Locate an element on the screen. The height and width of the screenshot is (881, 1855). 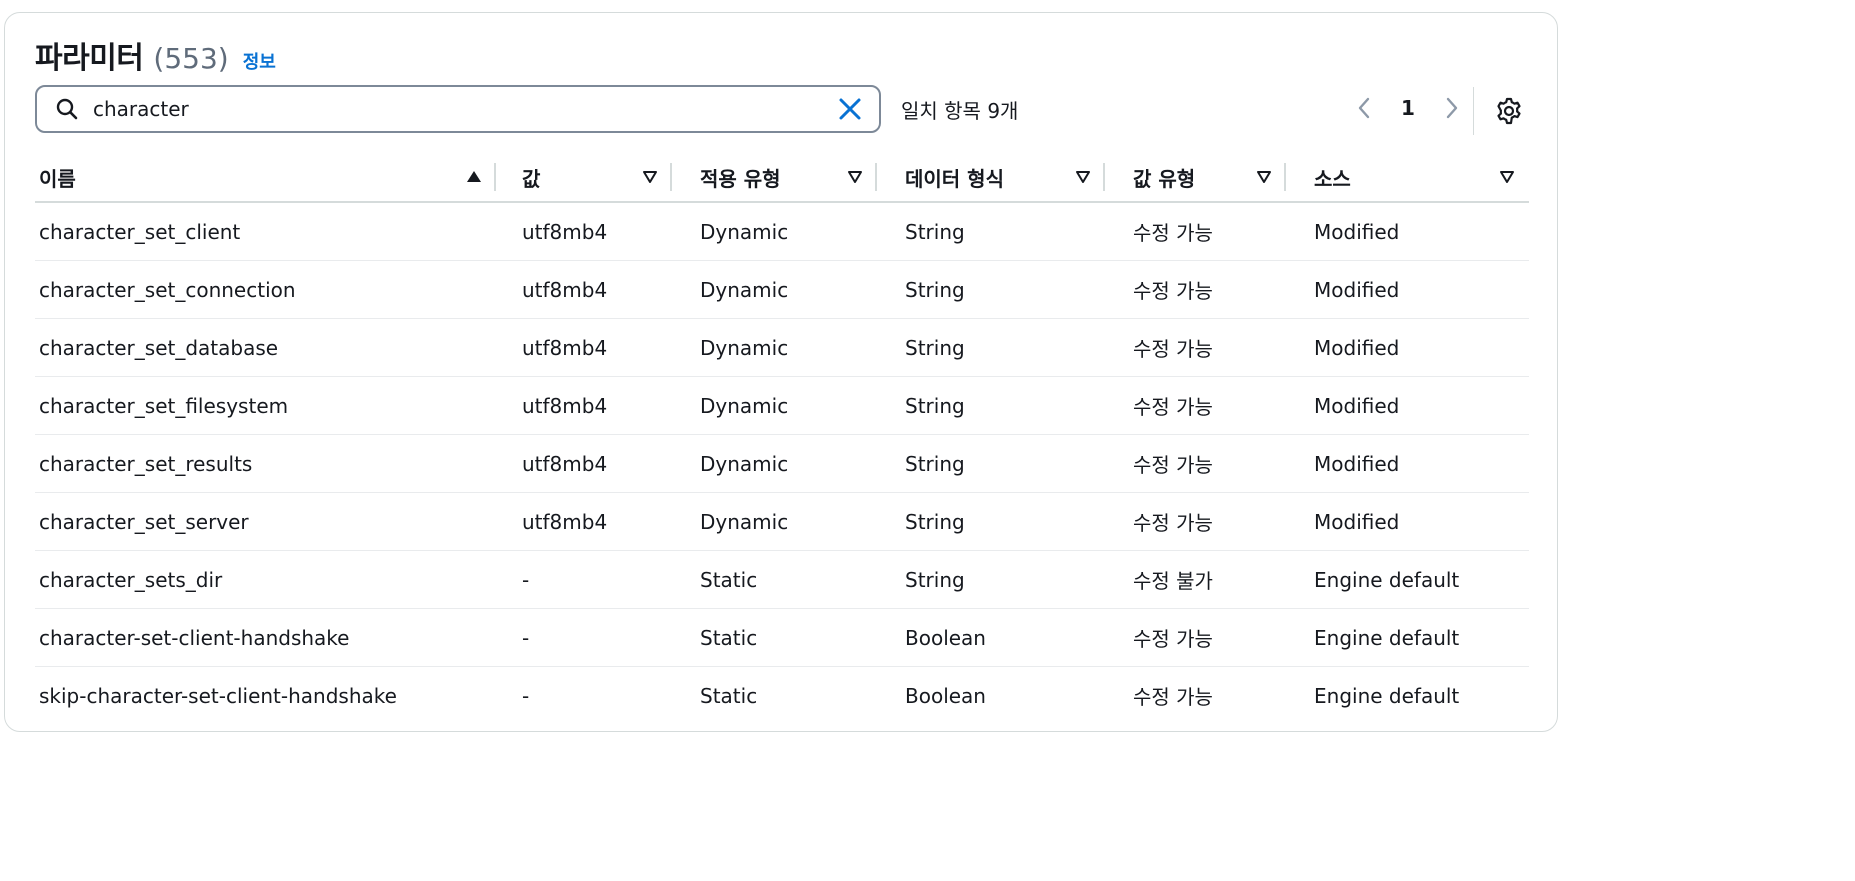
current-page: 1 is located at coordinates (1408, 108).